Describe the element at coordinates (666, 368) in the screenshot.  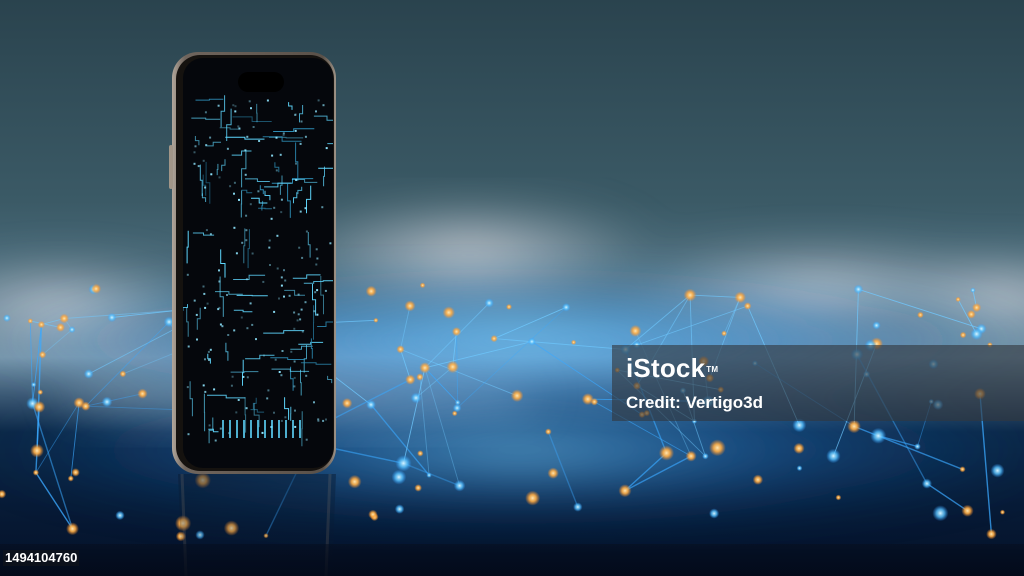
I see `watermark-brand-text: iStock` at that location.